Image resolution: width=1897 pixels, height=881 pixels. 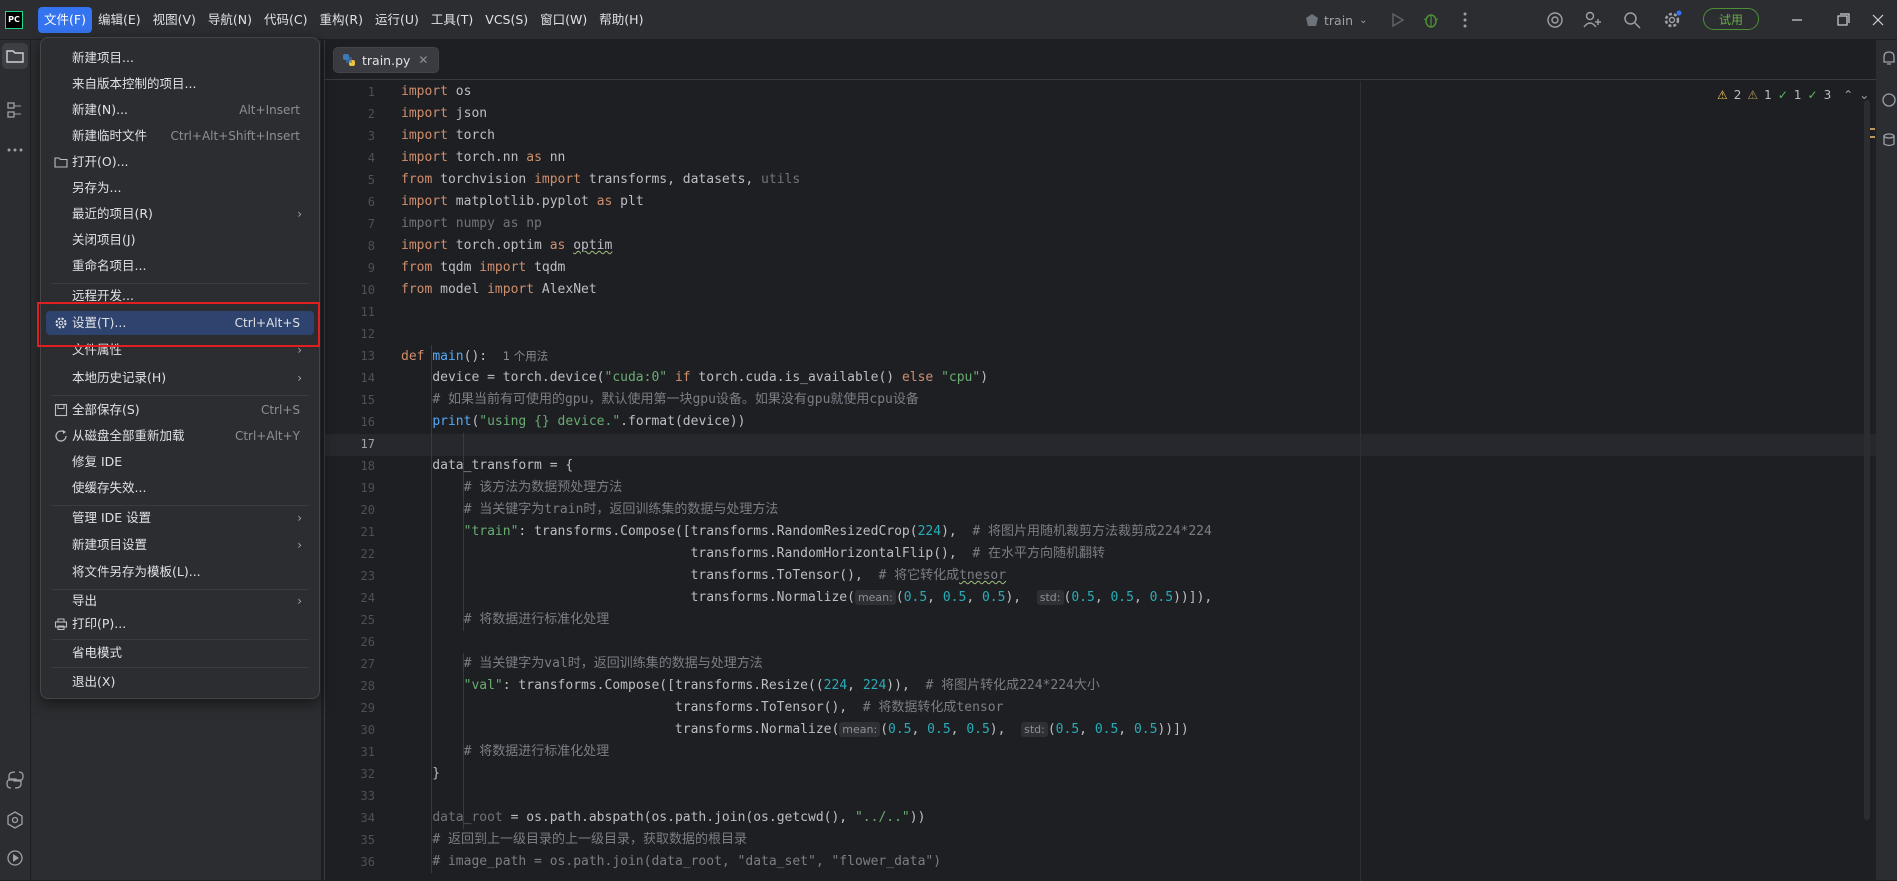 I want to click on code-line: from model import AlexNet, so click(x=499, y=289).